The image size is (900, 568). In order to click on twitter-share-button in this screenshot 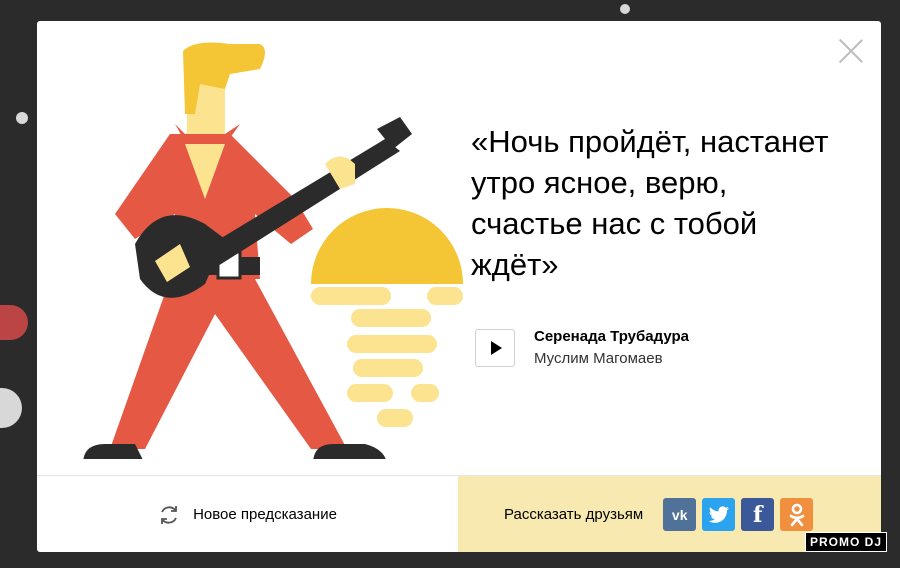, I will do `click(719, 514)`.